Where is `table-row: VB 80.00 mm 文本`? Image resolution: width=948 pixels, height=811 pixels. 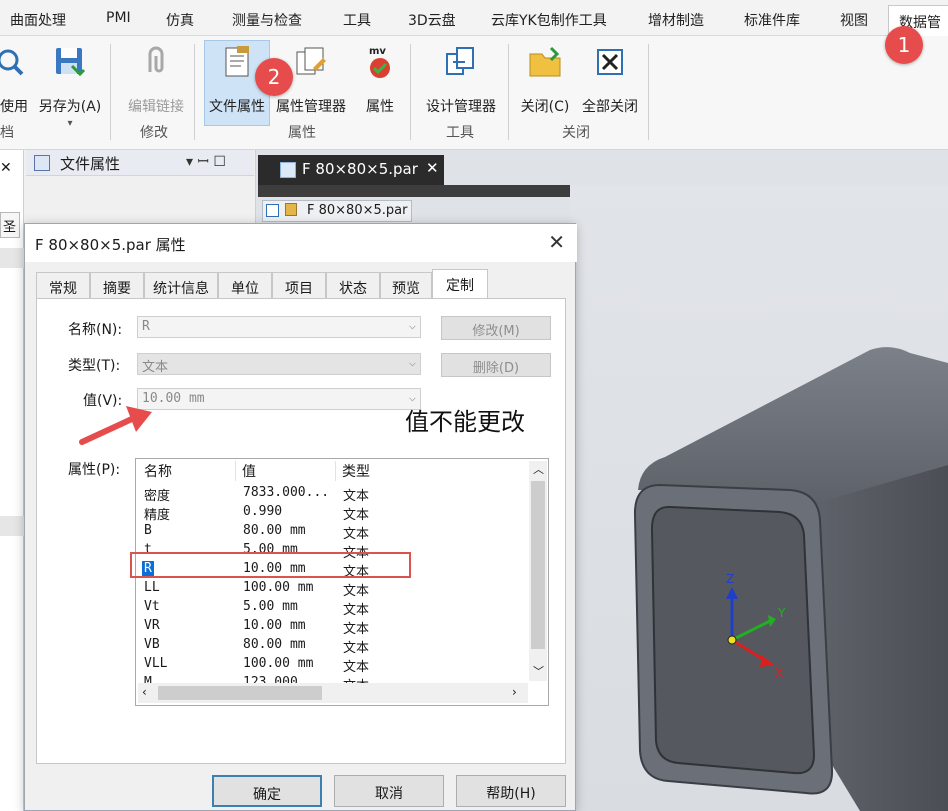
table-row: VB 80.00 mm 文本 is located at coordinates (331, 646).